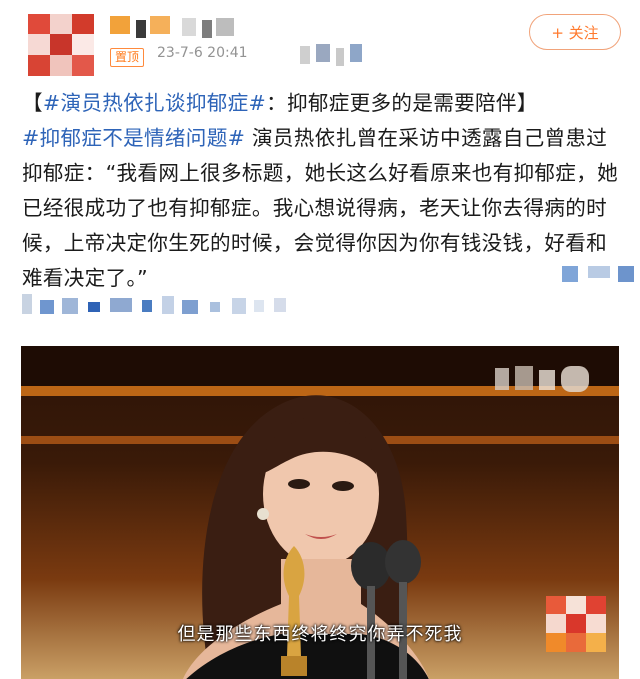  I want to click on avatar, so click(61, 45).